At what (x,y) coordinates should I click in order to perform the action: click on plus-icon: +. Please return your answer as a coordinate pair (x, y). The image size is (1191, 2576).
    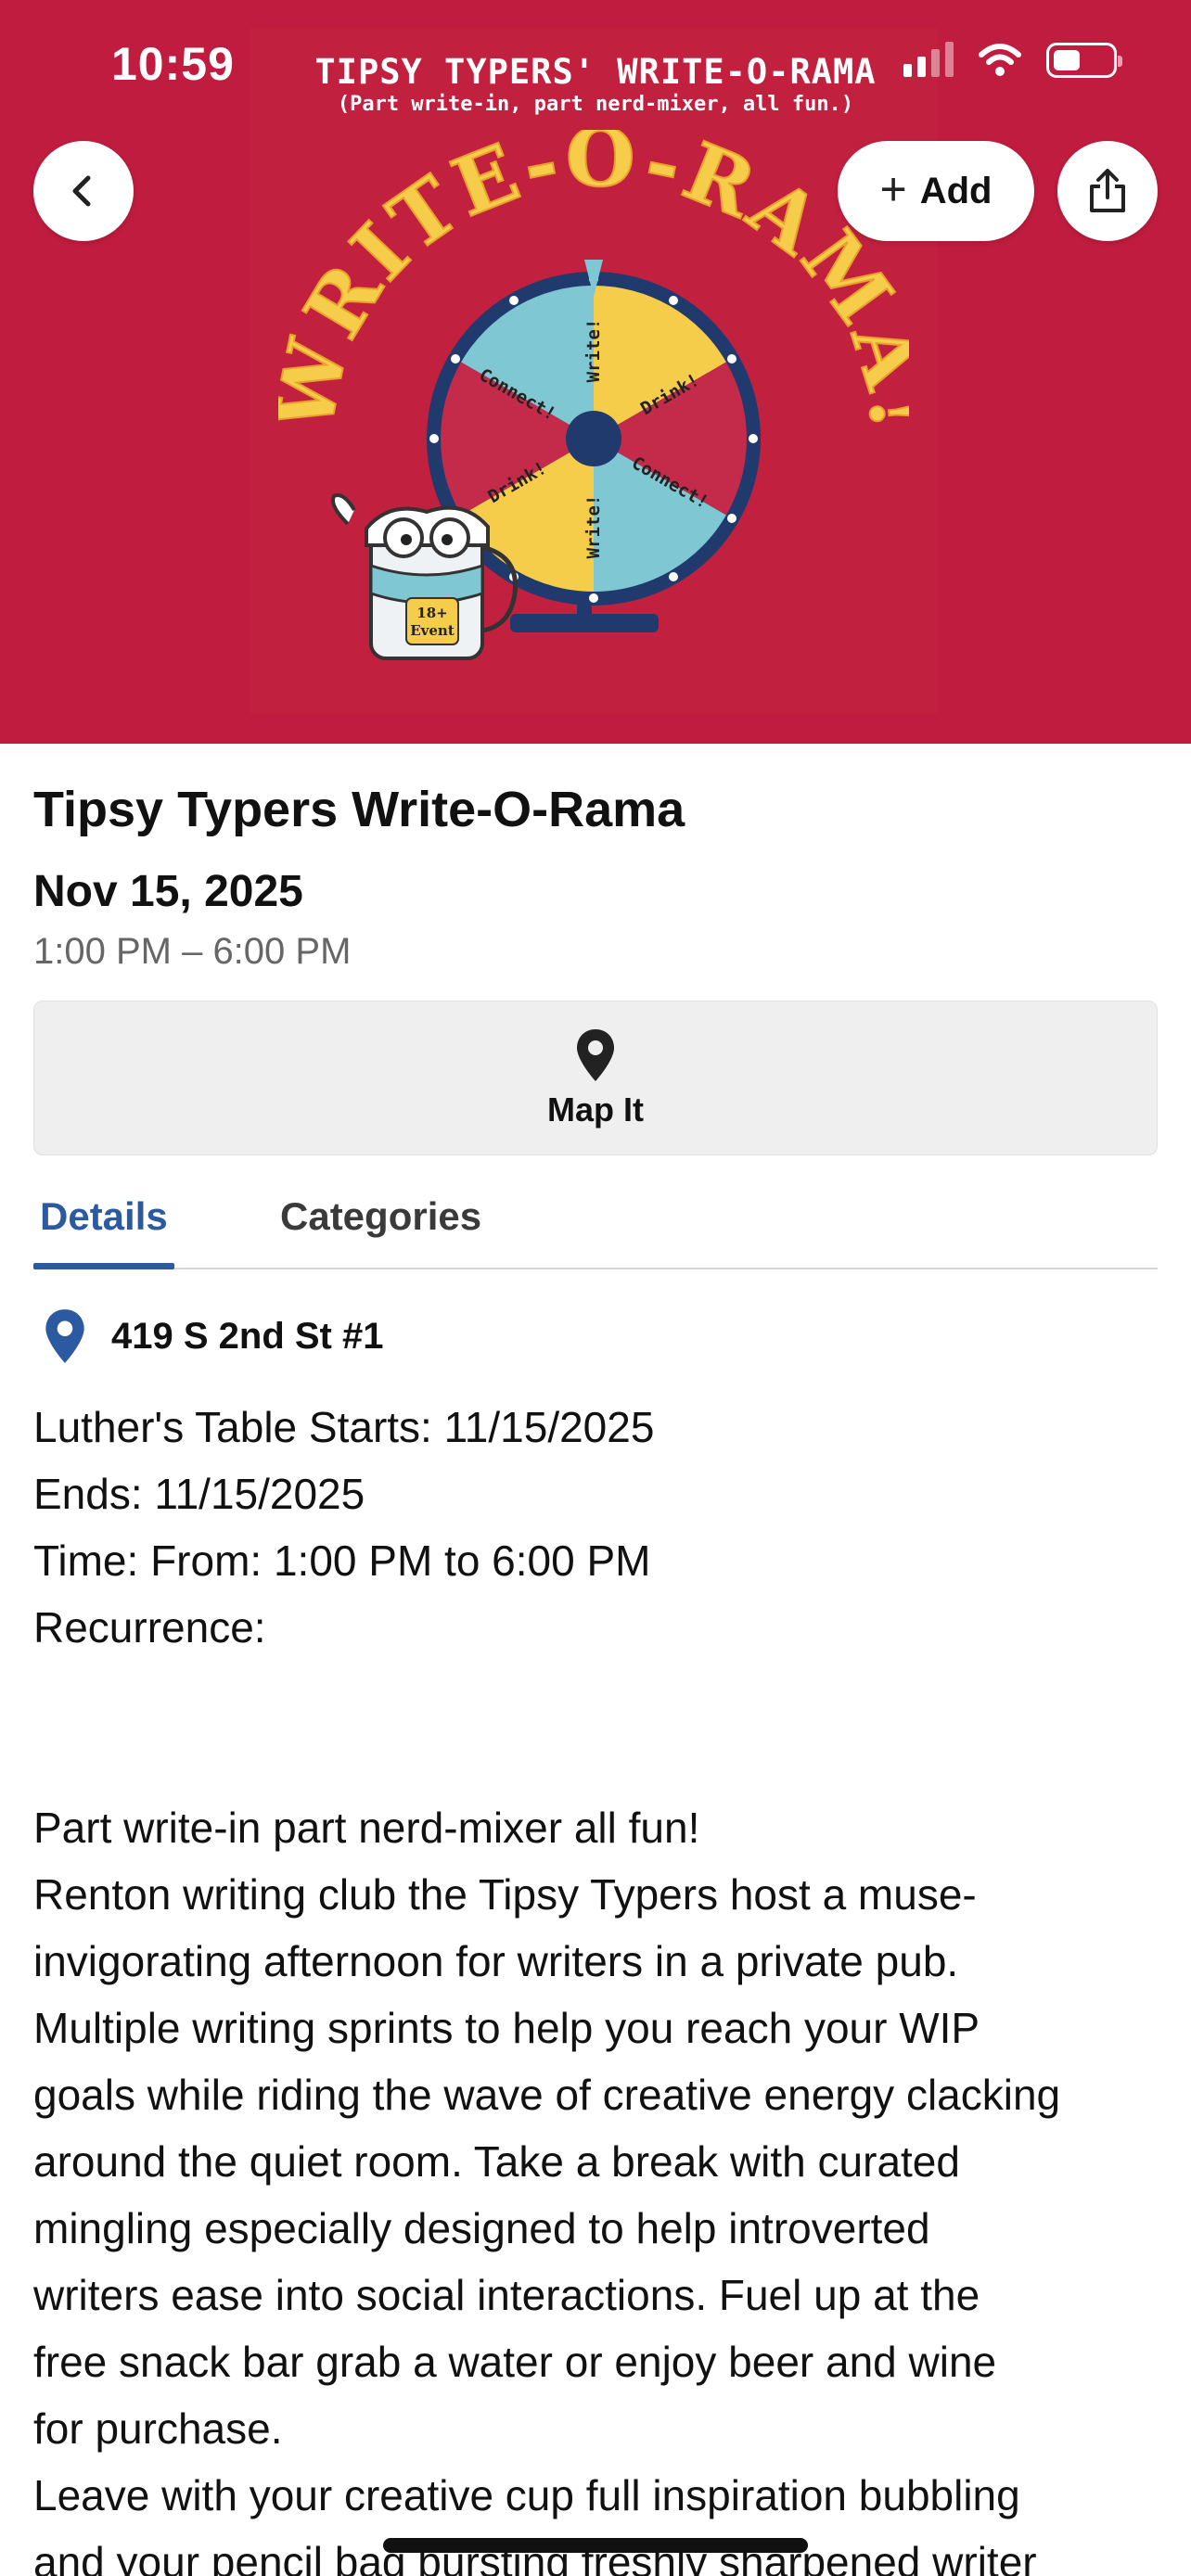
    Looking at the image, I should click on (893, 189).